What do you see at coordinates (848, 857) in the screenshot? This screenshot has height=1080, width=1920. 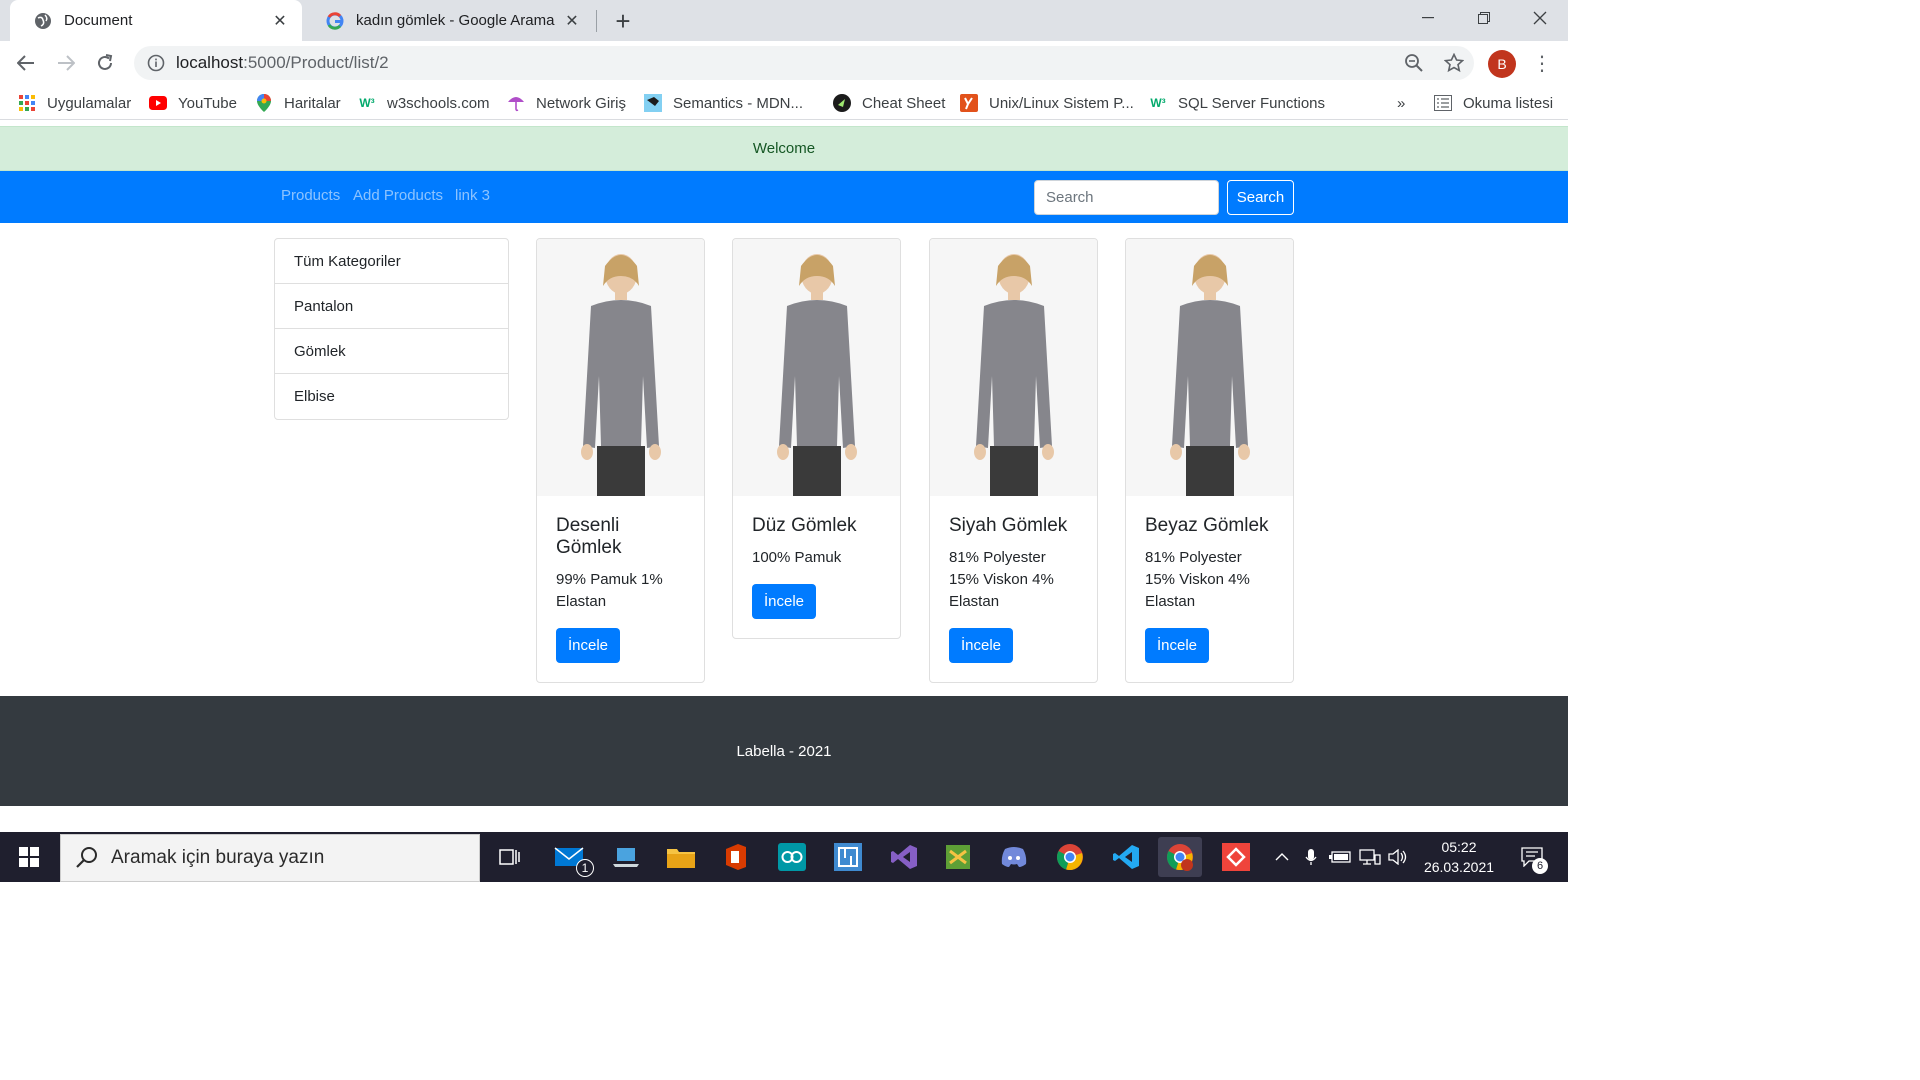 I see `code-editor-icon` at bounding box center [848, 857].